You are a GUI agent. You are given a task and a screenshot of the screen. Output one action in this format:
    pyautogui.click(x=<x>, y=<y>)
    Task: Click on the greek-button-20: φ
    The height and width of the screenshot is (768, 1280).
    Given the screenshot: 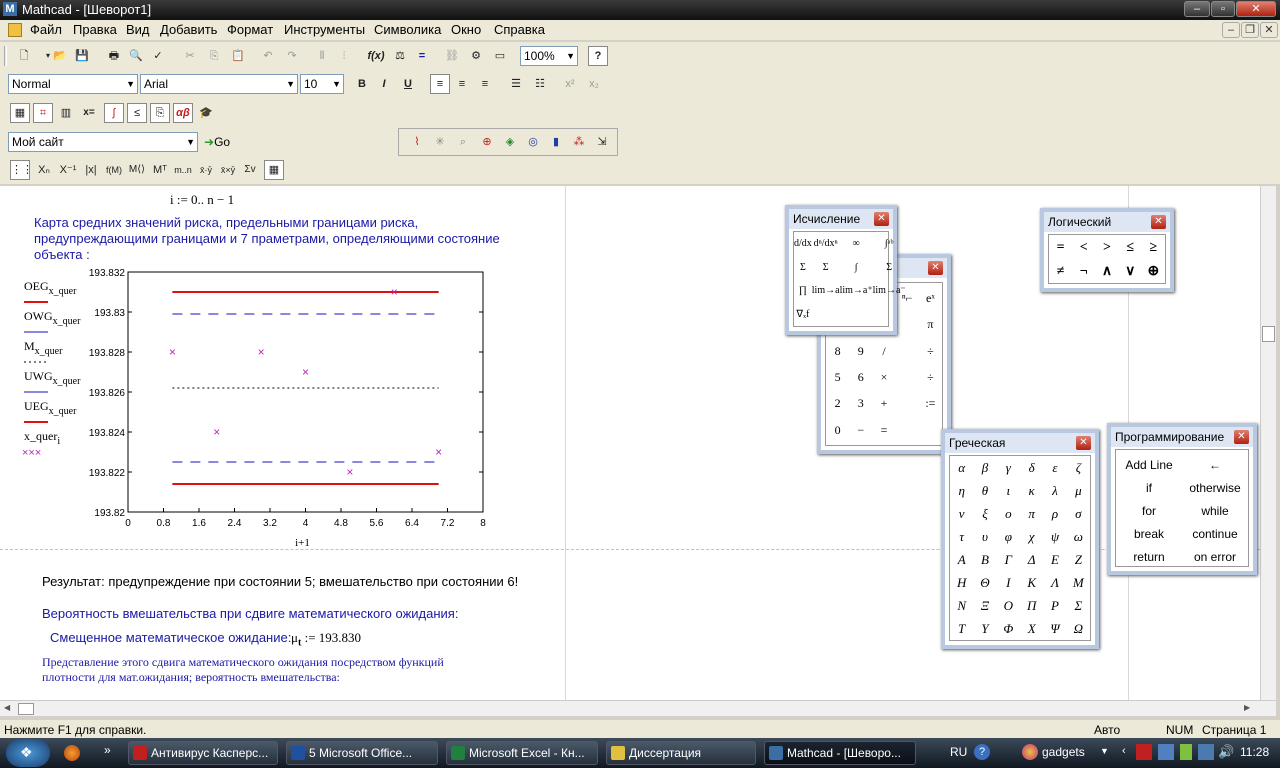 What is the action you would take?
    pyautogui.click(x=1008, y=536)
    